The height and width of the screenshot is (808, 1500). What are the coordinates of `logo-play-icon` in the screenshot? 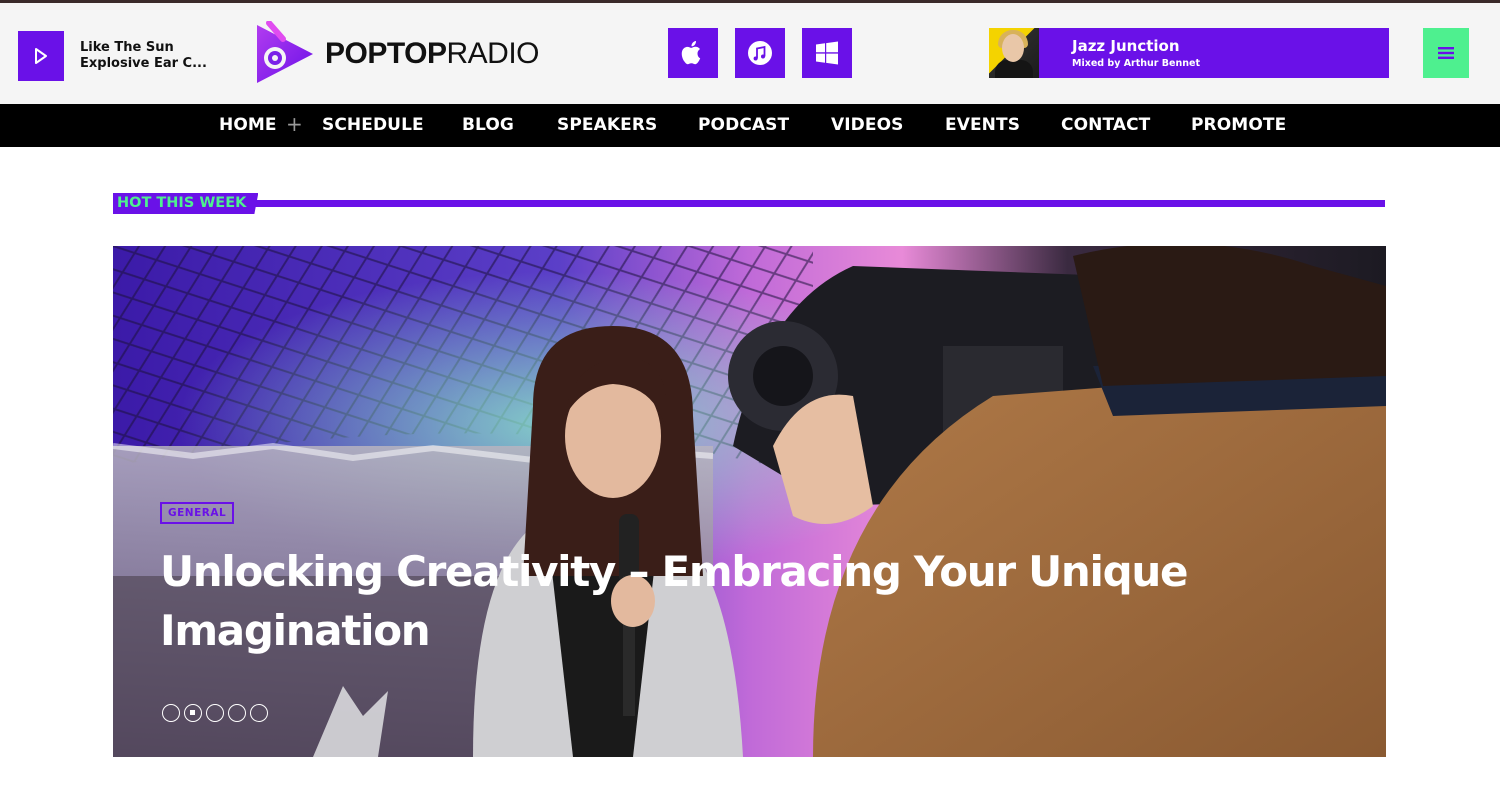 It's located at (285, 52).